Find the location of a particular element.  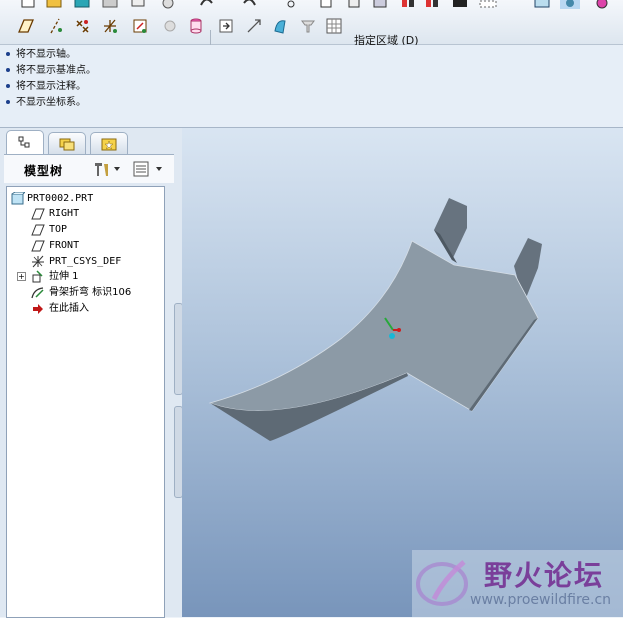

orient-icon is located at coordinates (488, 4).